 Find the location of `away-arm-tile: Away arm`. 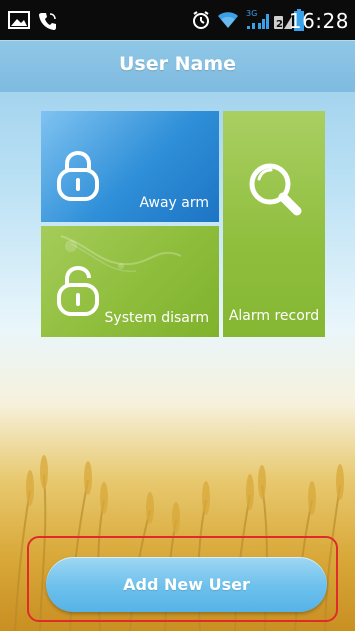

away-arm-tile: Away arm is located at coordinates (130, 166).